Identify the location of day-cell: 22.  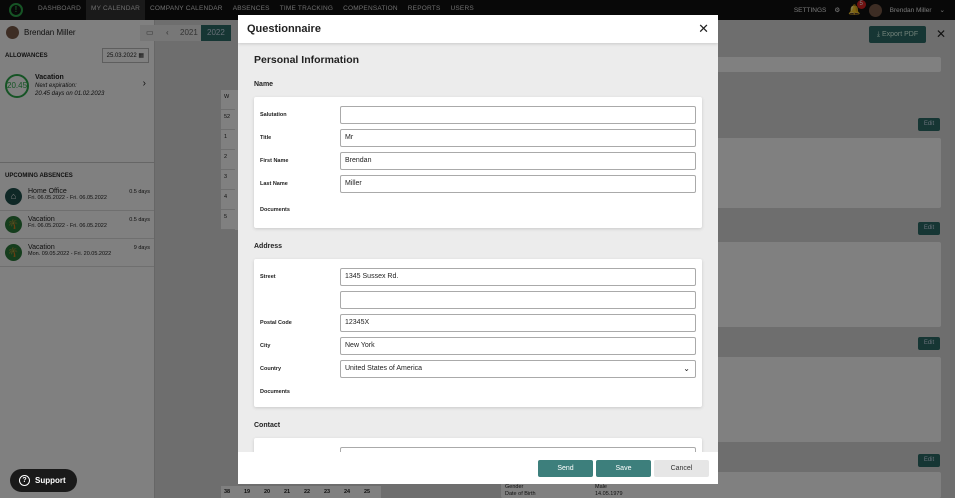
(311, 492).